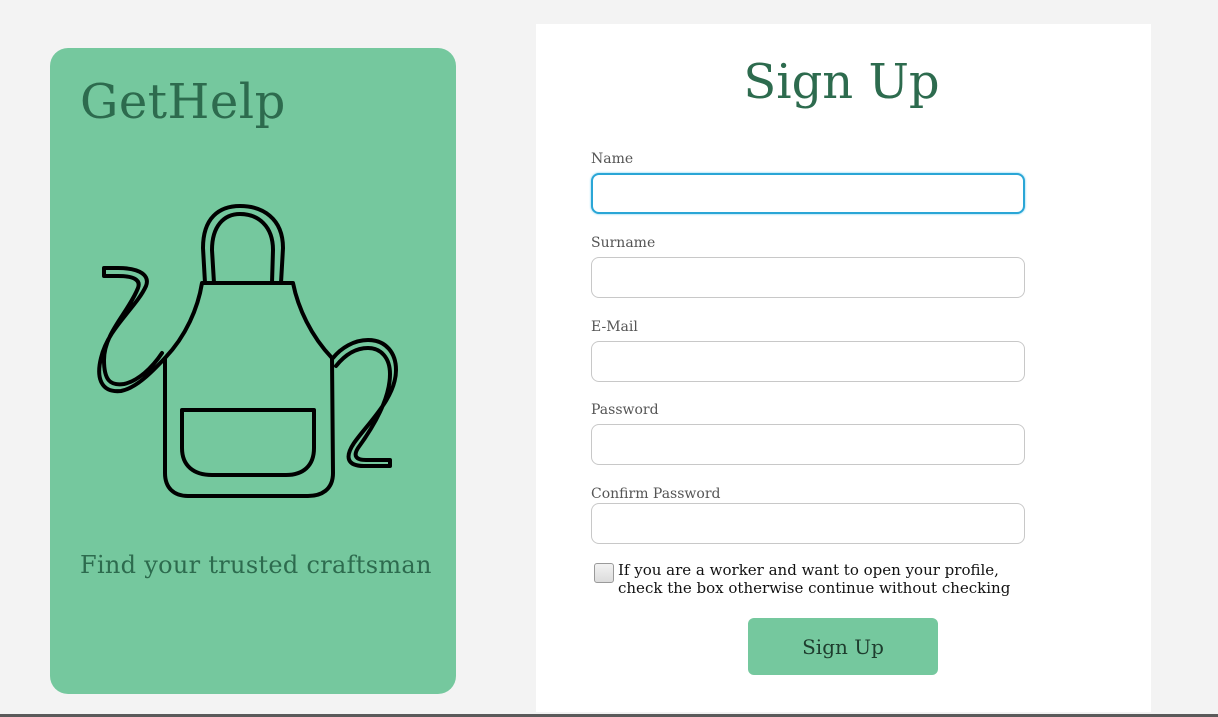 The image size is (1218, 717). Describe the element at coordinates (614, 327) in the screenshot. I see `email-label: E-Mail` at that location.